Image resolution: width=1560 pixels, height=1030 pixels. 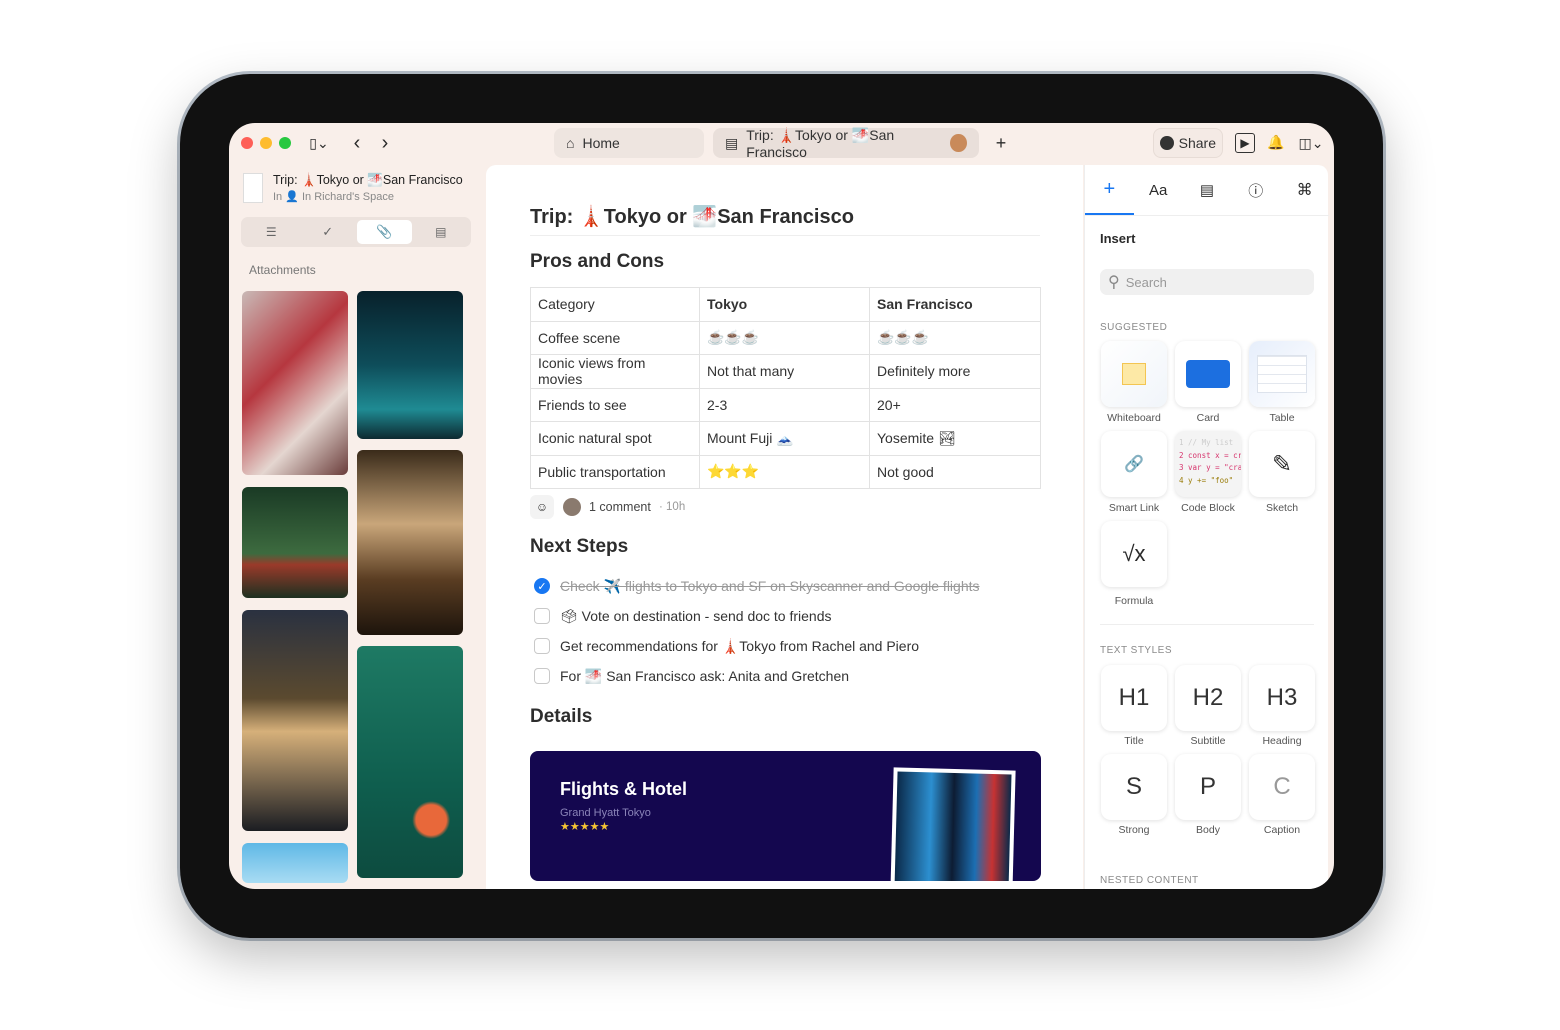 I want to click on sidebar-toggle-icon: ▯⌄, so click(x=319, y=143).